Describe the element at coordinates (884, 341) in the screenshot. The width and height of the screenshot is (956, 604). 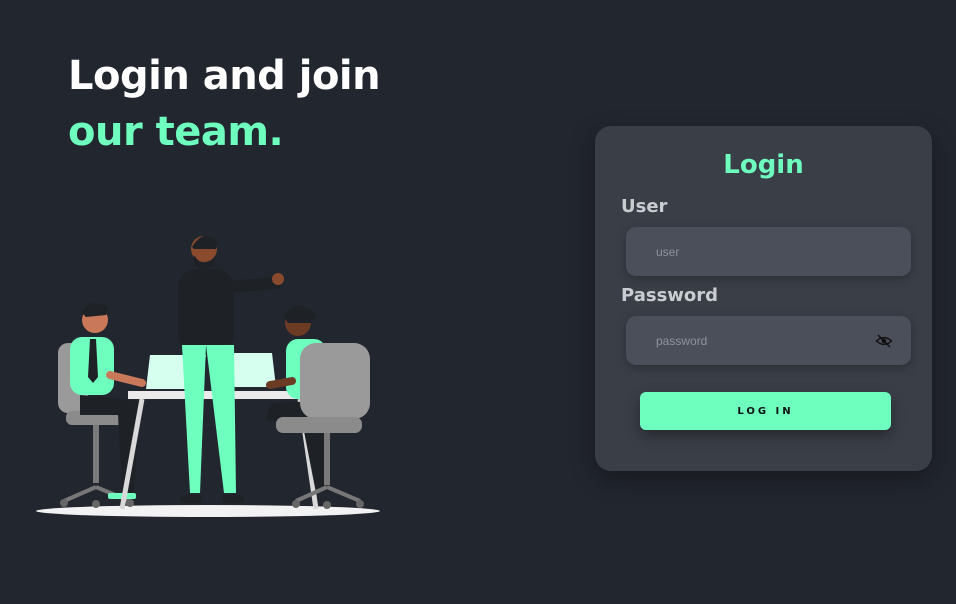
I see `eye-slash-icon` at that location.